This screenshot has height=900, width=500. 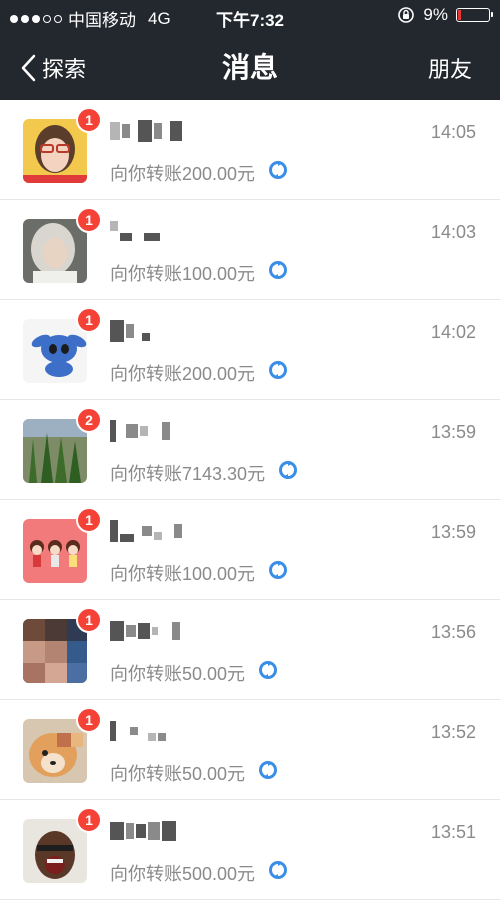 What do you see at coordinates (55, 651) in the screenshot?
I see `avatar-pixelated-face` at bounding box center [55, 651].